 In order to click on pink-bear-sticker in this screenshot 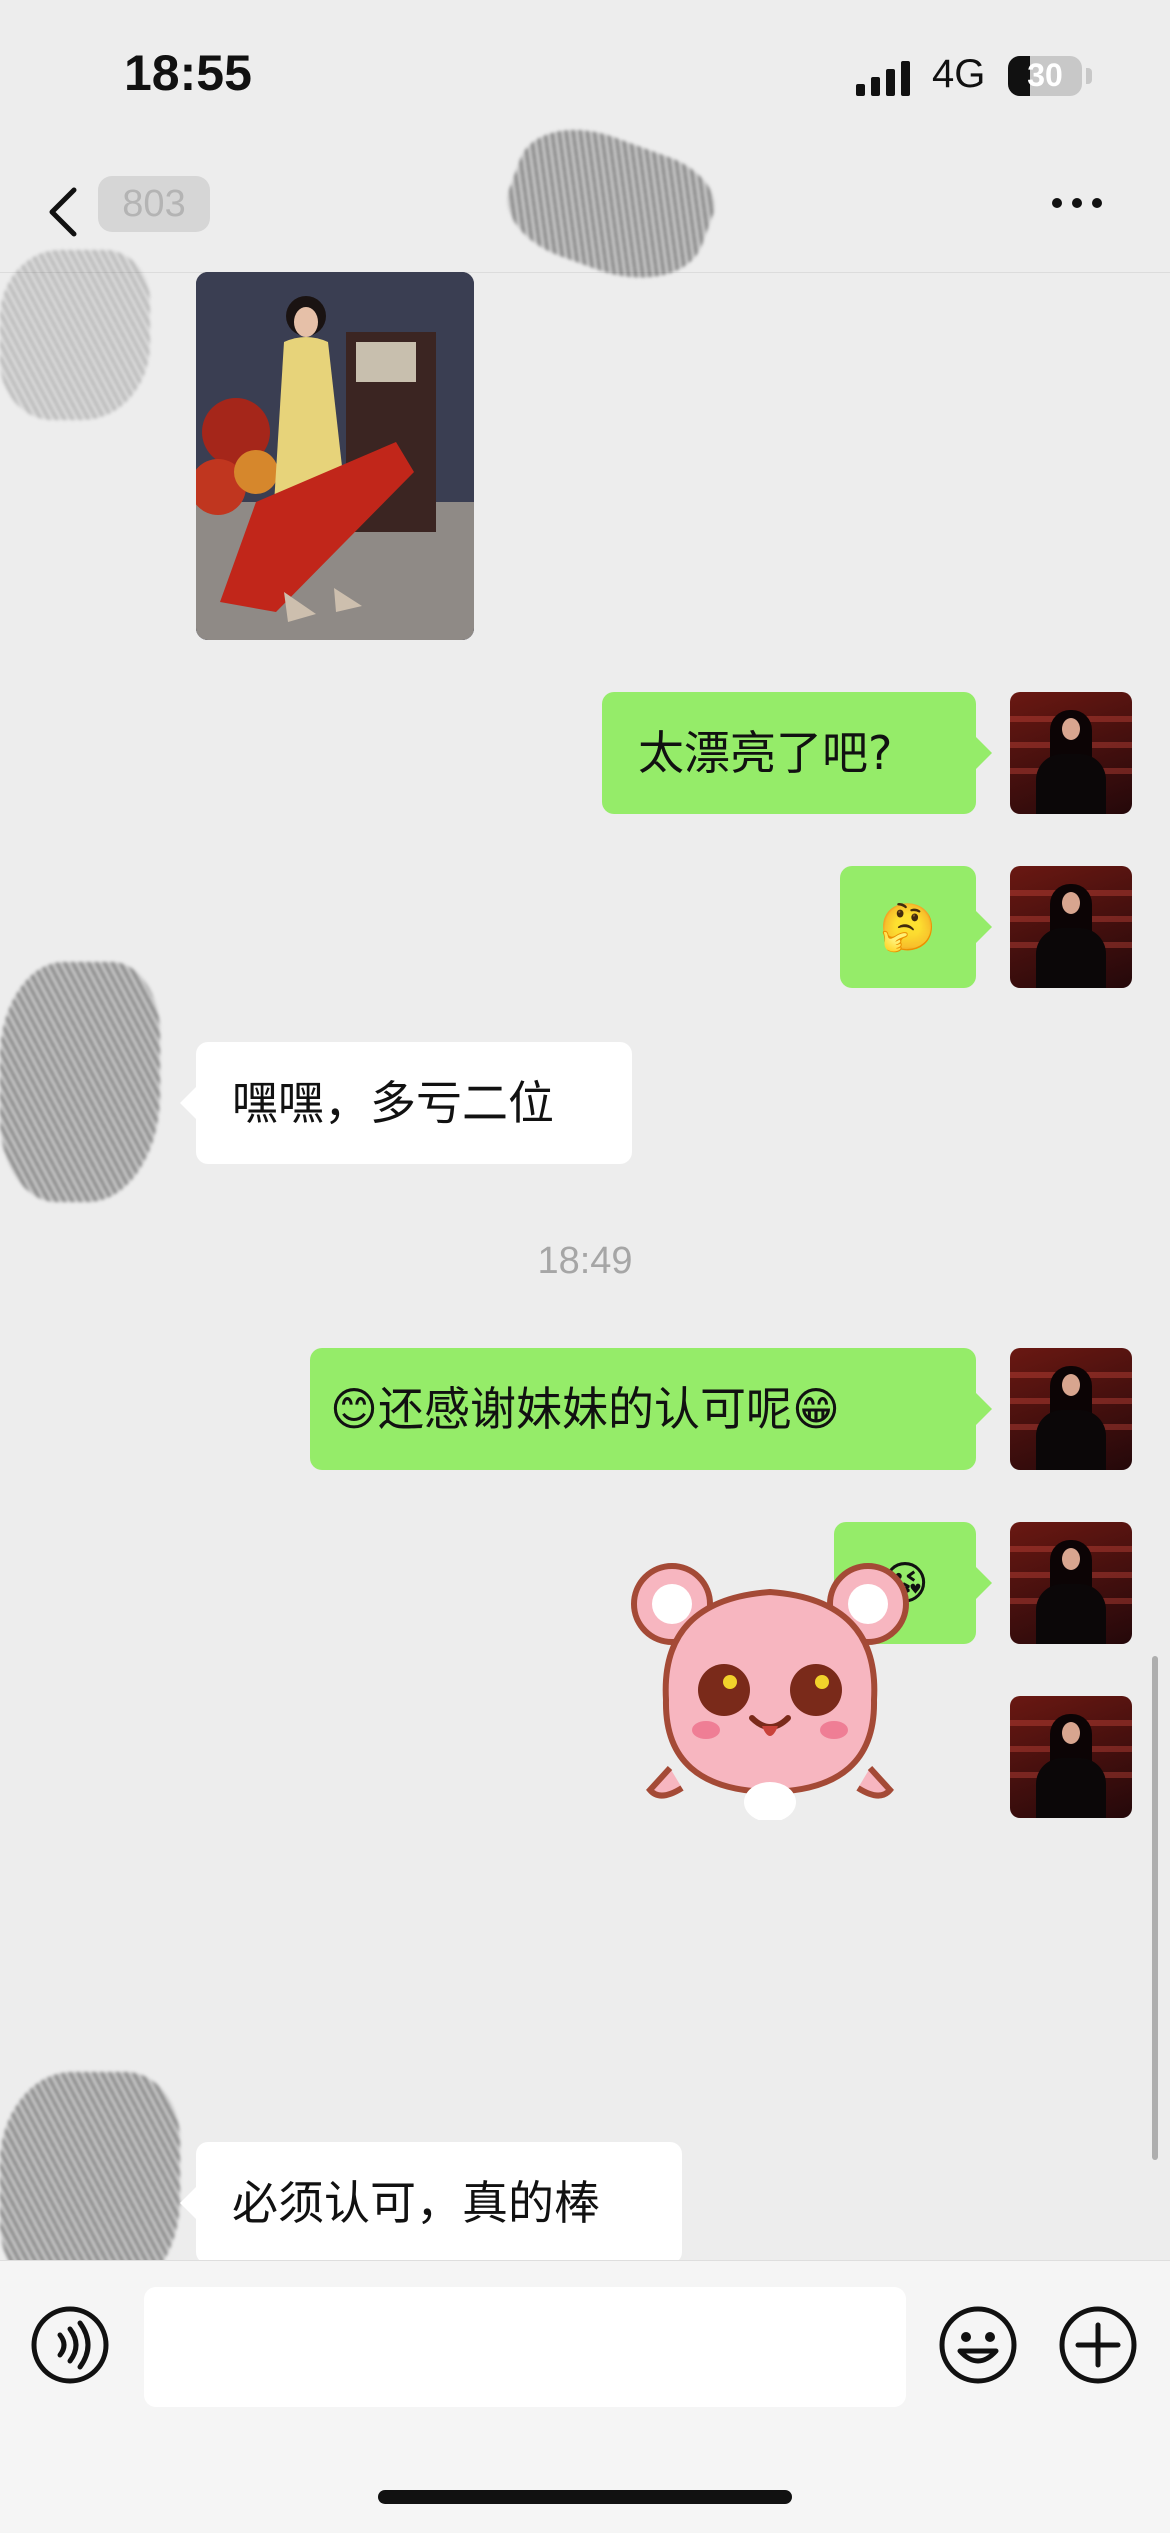, I will do `click(770, 1681)`.